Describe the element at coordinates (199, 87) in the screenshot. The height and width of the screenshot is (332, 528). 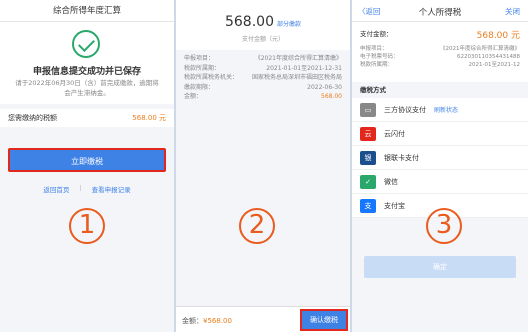
I see `detail-key: 缴款期限：` at that location.